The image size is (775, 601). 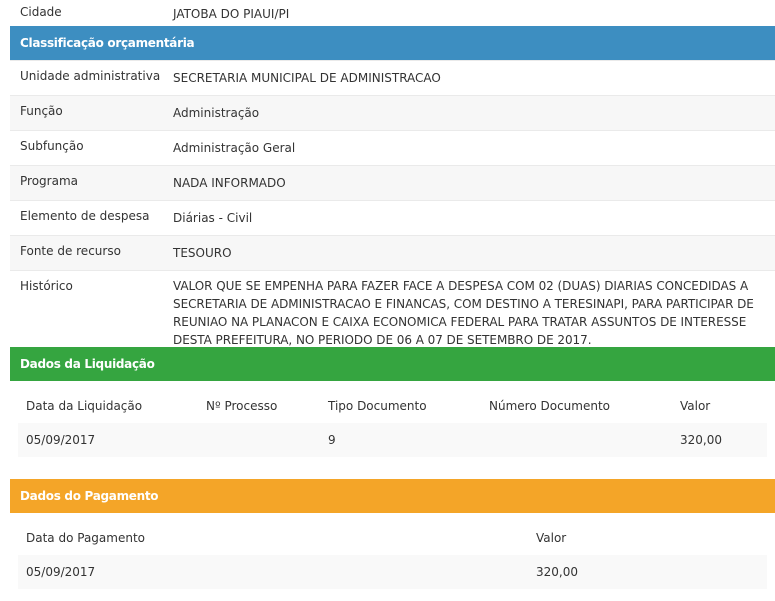 I want to click on column-header: Número Documento, so click(x=549, y=406).